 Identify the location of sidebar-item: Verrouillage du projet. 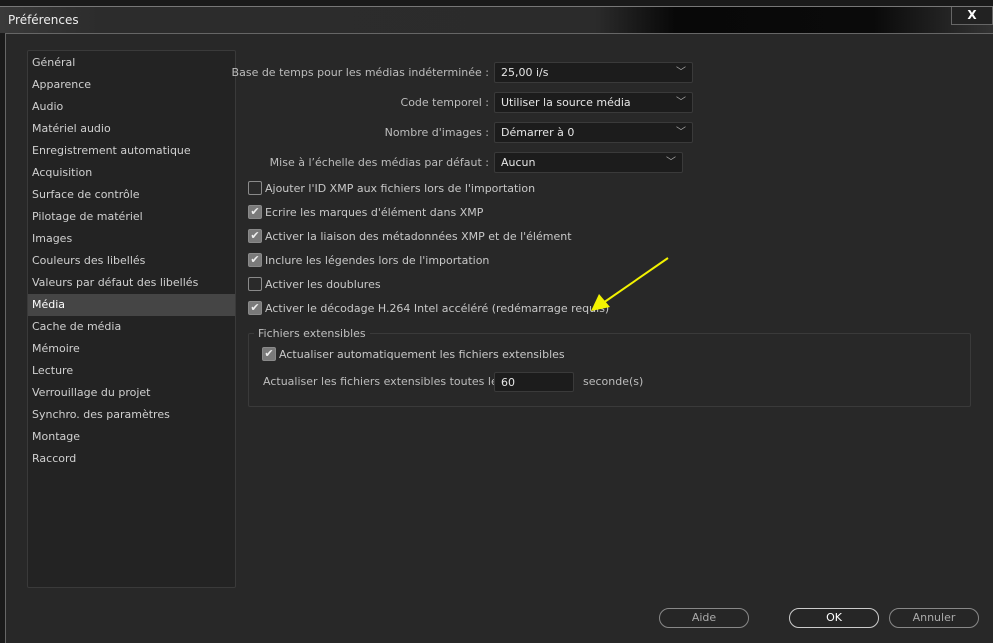
(131, 393).